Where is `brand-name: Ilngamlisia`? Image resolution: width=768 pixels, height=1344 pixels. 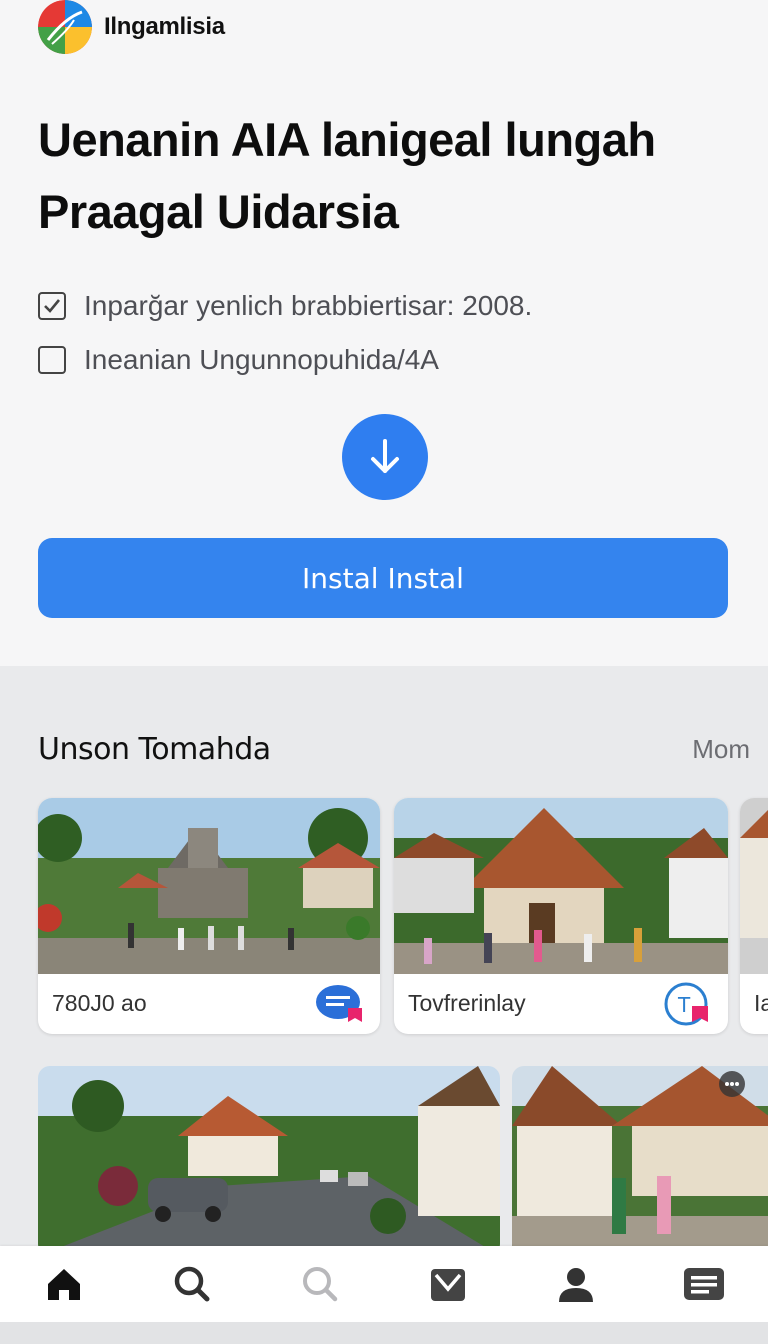 brand-name: Ilngamlisia is located at coordinates (164, 26).